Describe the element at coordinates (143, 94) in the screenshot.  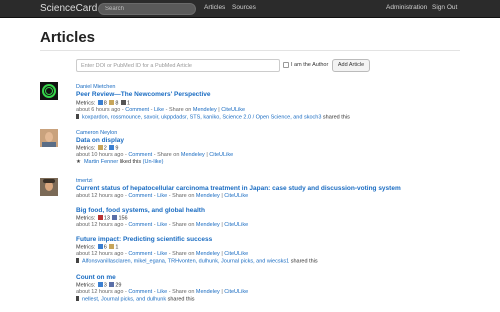
I see `article-title-link: Peer Review—The Newcomers' Perspective` at that location.